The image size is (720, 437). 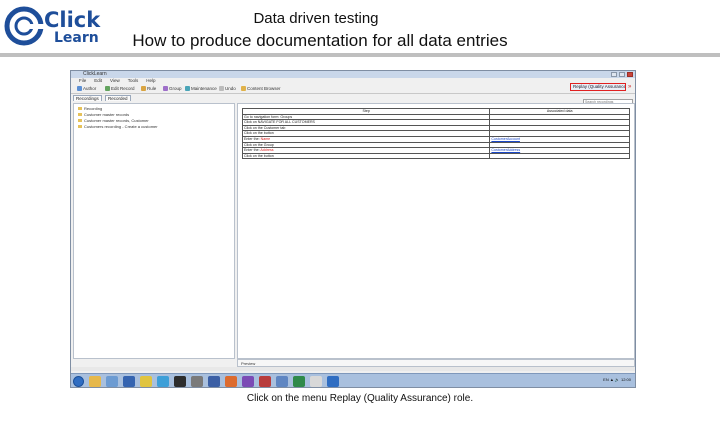 I want to click on toolbar-author-button: Author, so click(x=86, y=88).